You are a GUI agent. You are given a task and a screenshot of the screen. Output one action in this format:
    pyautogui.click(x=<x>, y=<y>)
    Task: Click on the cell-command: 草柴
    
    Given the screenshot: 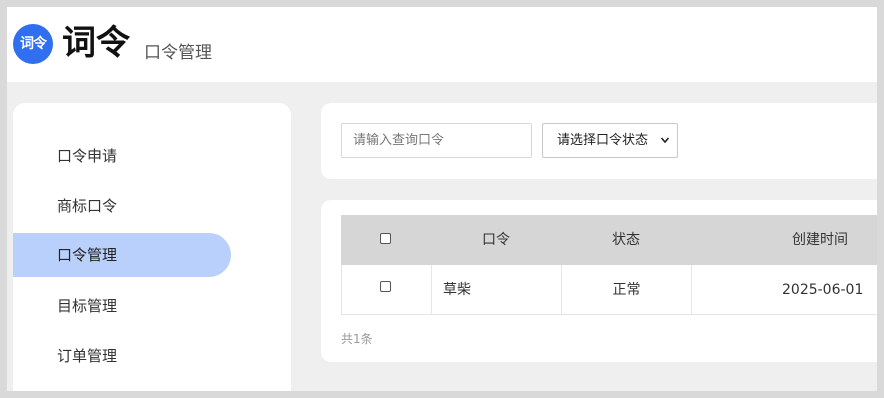 What is the action you would take?
    pyautogui.click(x=496, y=290)
    